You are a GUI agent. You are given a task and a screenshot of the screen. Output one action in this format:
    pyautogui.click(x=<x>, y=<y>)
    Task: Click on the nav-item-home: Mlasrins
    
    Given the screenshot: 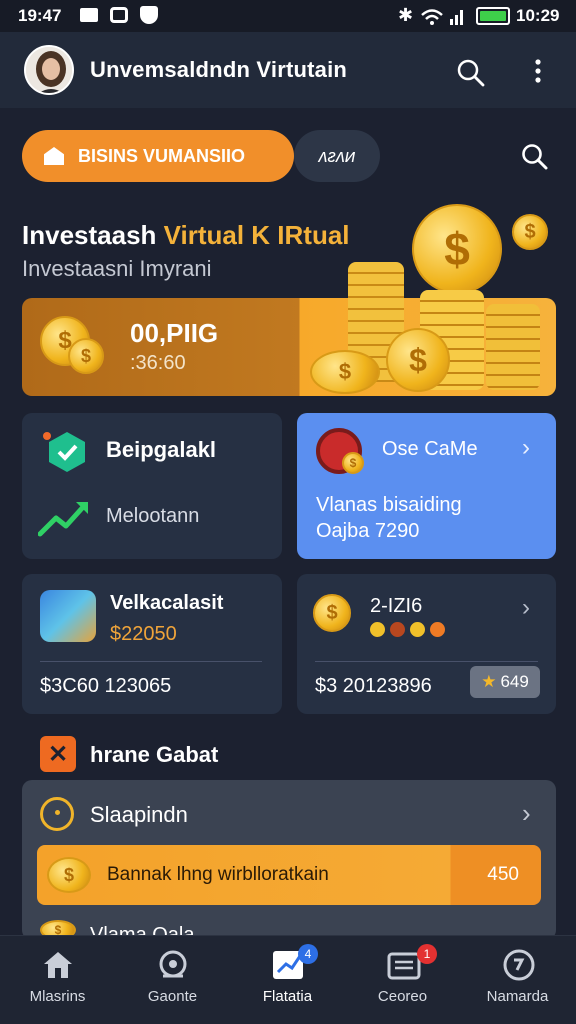 What is the action you would take?
    pyautogui.click(x=57, y=980)
    